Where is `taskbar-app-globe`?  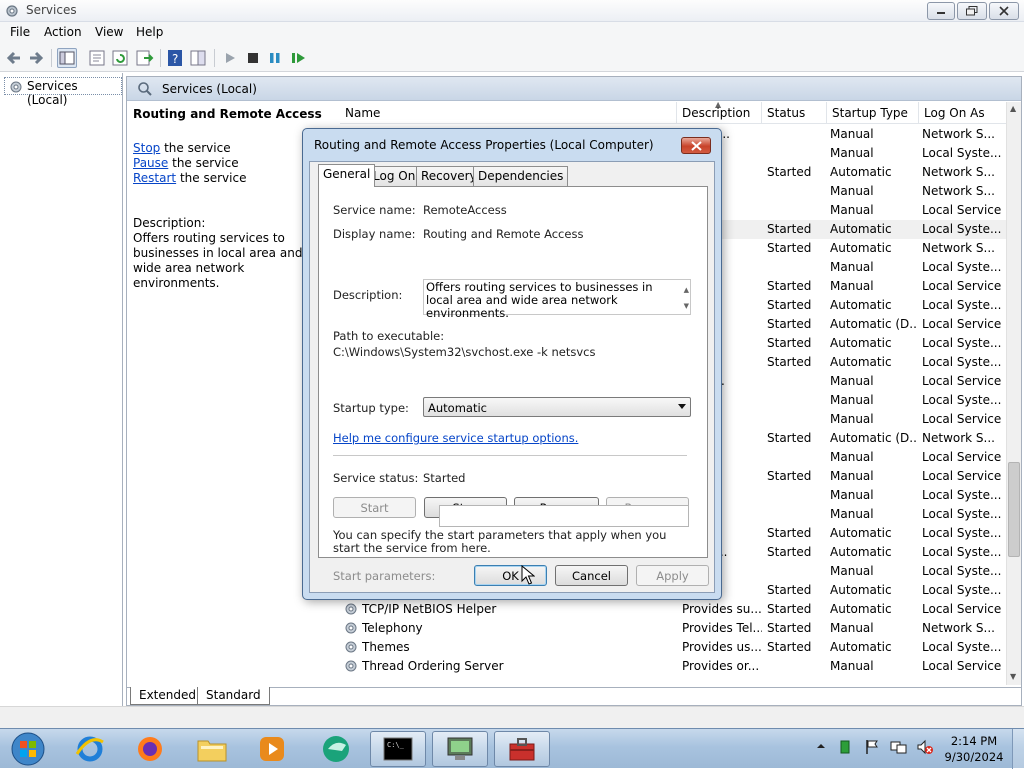 taskbar-app-globe is located at coordinates (336, 749).